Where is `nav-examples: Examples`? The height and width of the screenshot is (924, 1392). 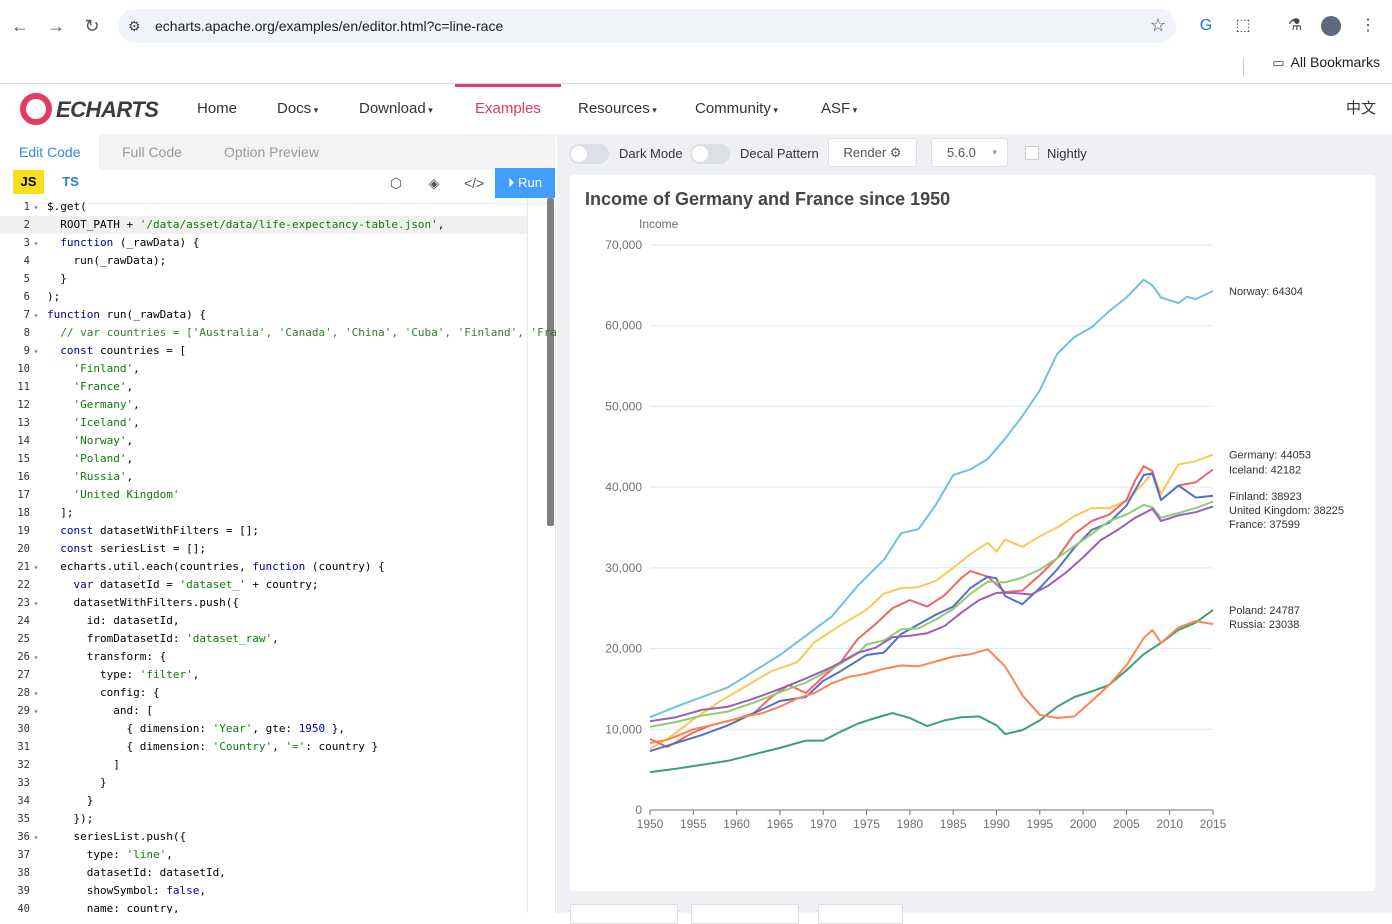
nav-examples: Examples is located at coordinates (508, 109).